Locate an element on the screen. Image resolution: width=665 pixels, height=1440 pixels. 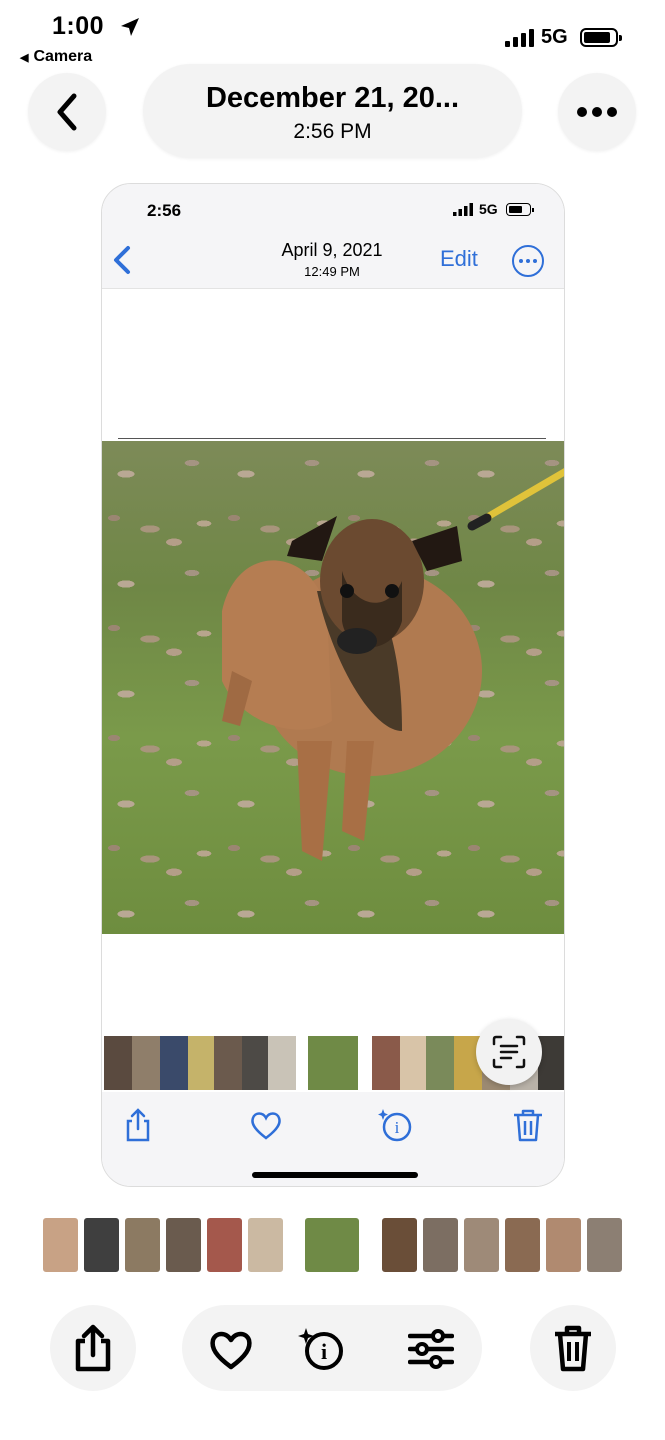
signal-icon is located at coordinates (519, 38).